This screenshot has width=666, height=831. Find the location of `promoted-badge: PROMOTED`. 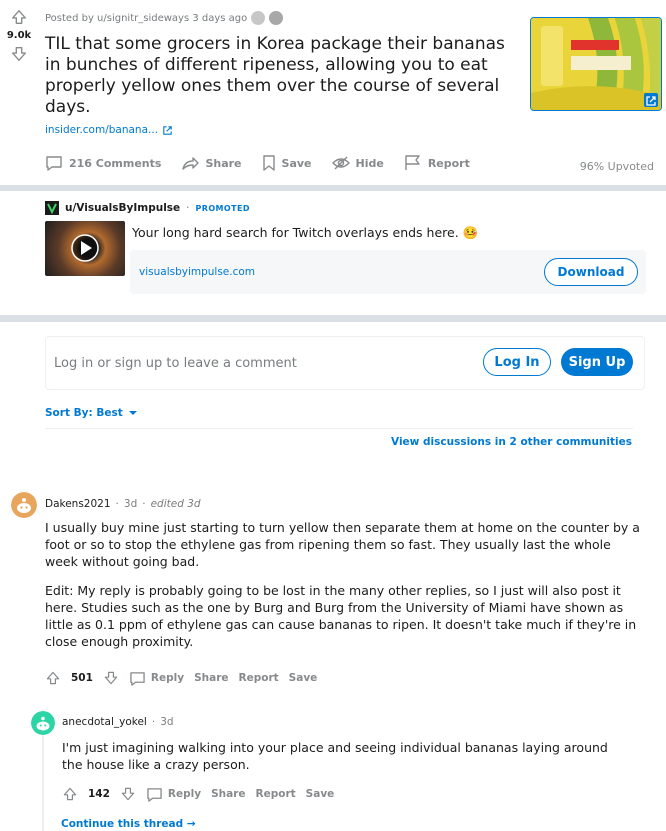

promoted-badge: PROMOTED is located at coordinates (222, 208).